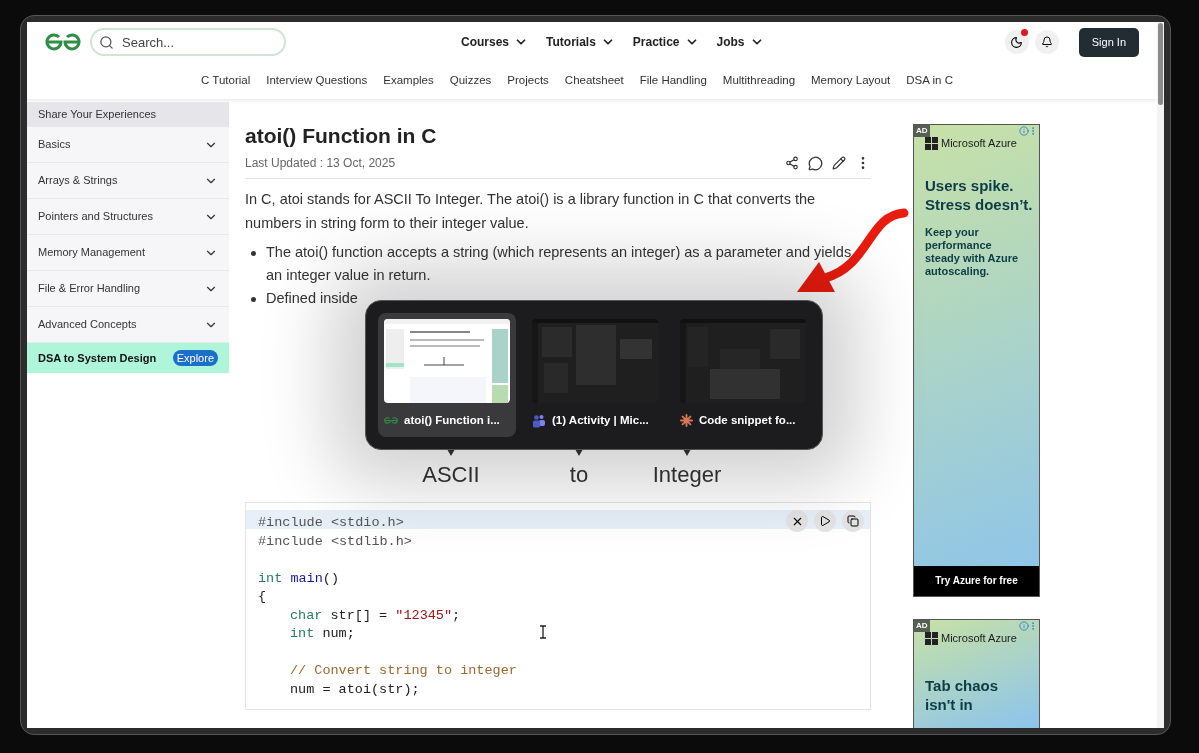  I want to click on subnav-link: Examples, so click(408, 80).